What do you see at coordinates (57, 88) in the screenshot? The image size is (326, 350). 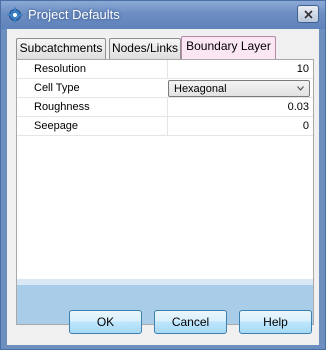 I see `property-label: Cell Type` at bounding box center [57, 88].